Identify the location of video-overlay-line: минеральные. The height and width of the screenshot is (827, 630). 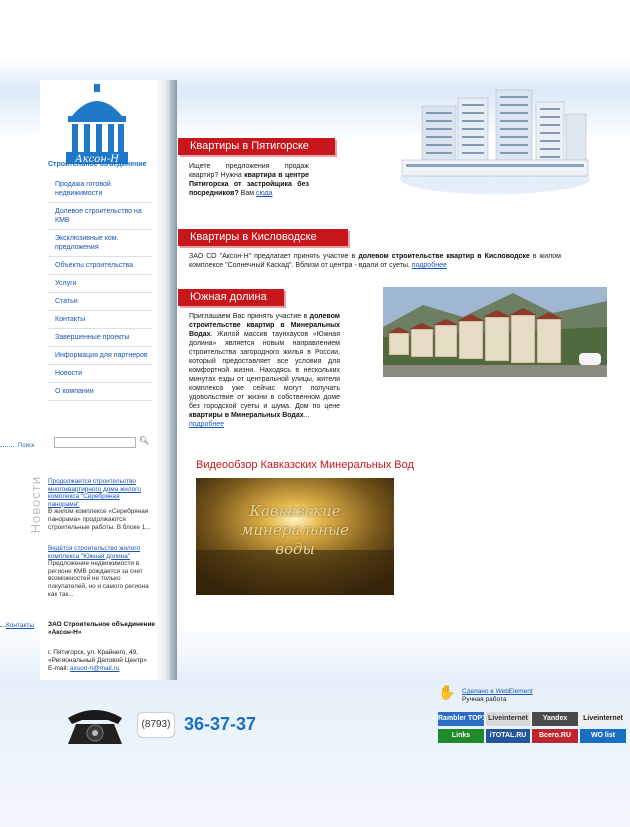
(295, 530).